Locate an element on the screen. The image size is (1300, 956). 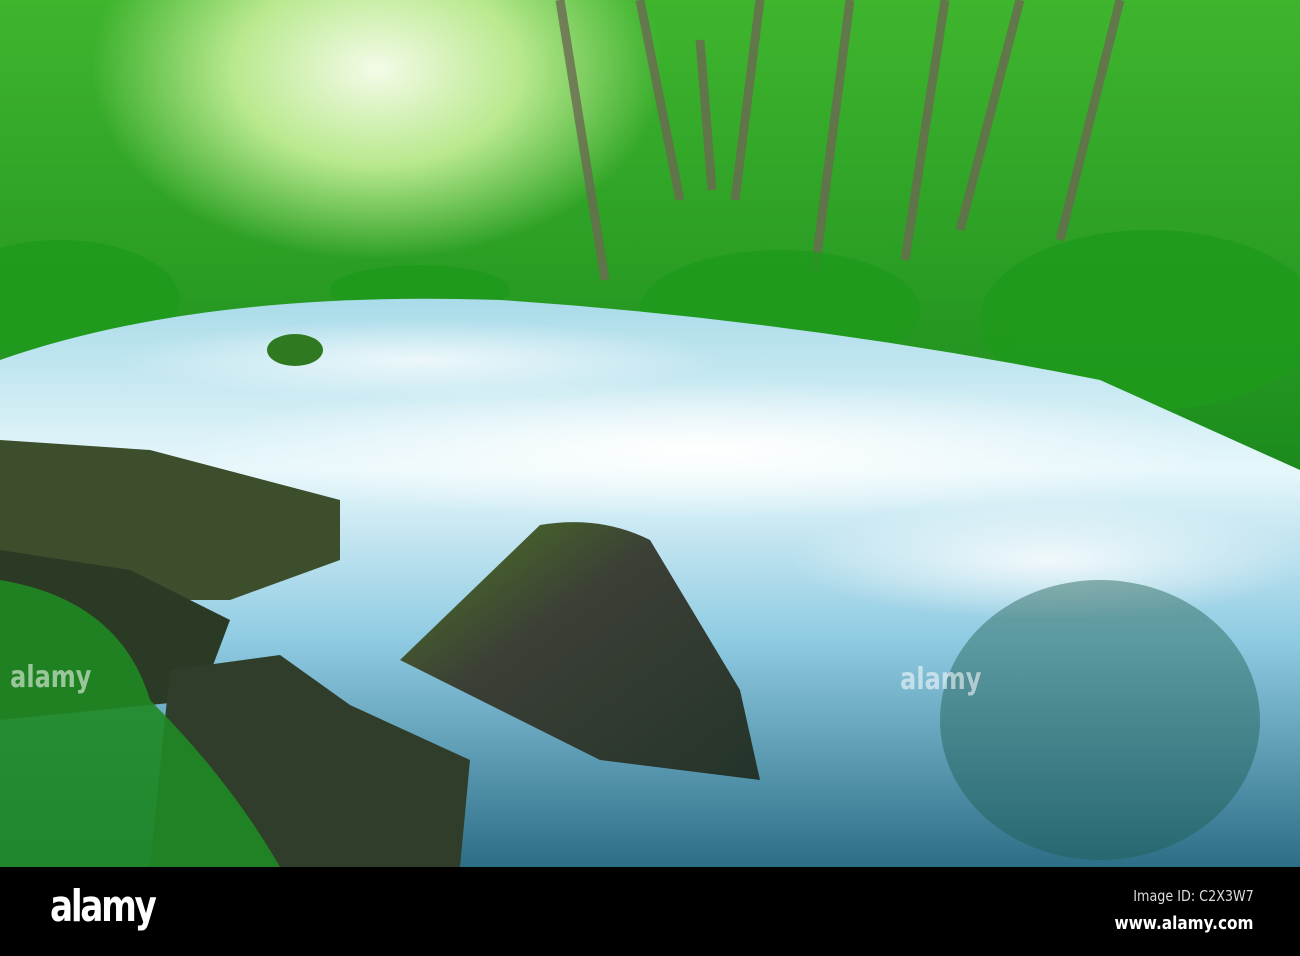
website-link: www.alamy.com is located at coordinates (1184, 923).